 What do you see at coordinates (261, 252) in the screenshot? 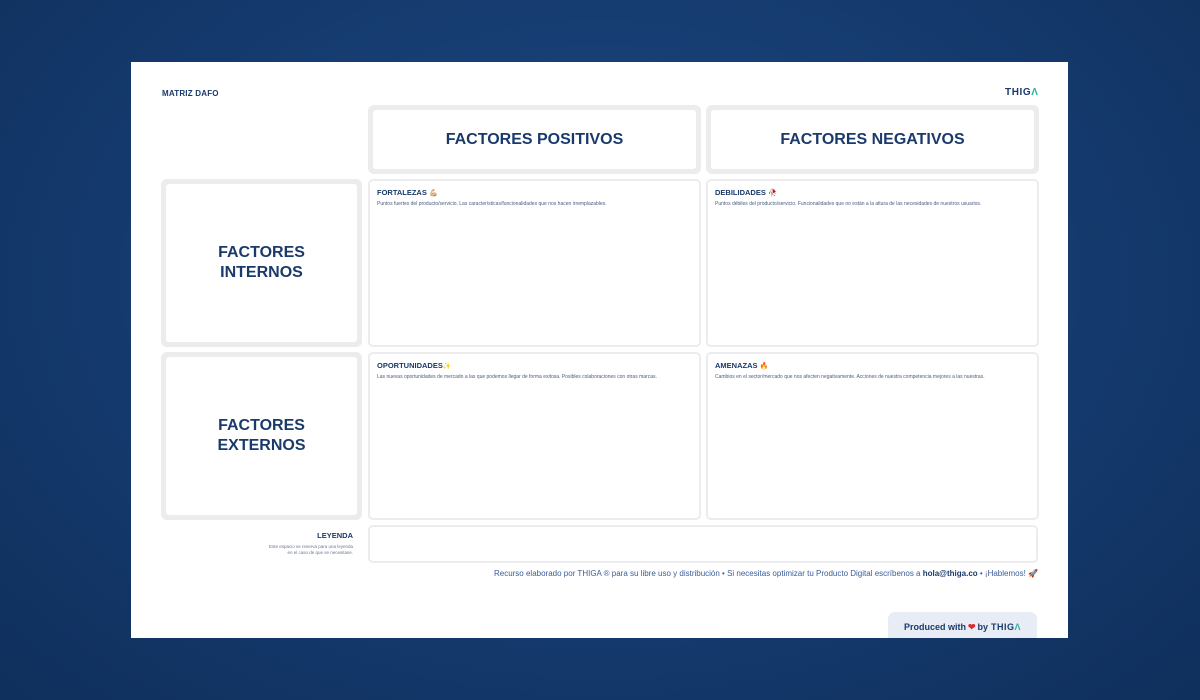
I see `side-internal-line1: FACTORES` at bounding box center [261, 252].